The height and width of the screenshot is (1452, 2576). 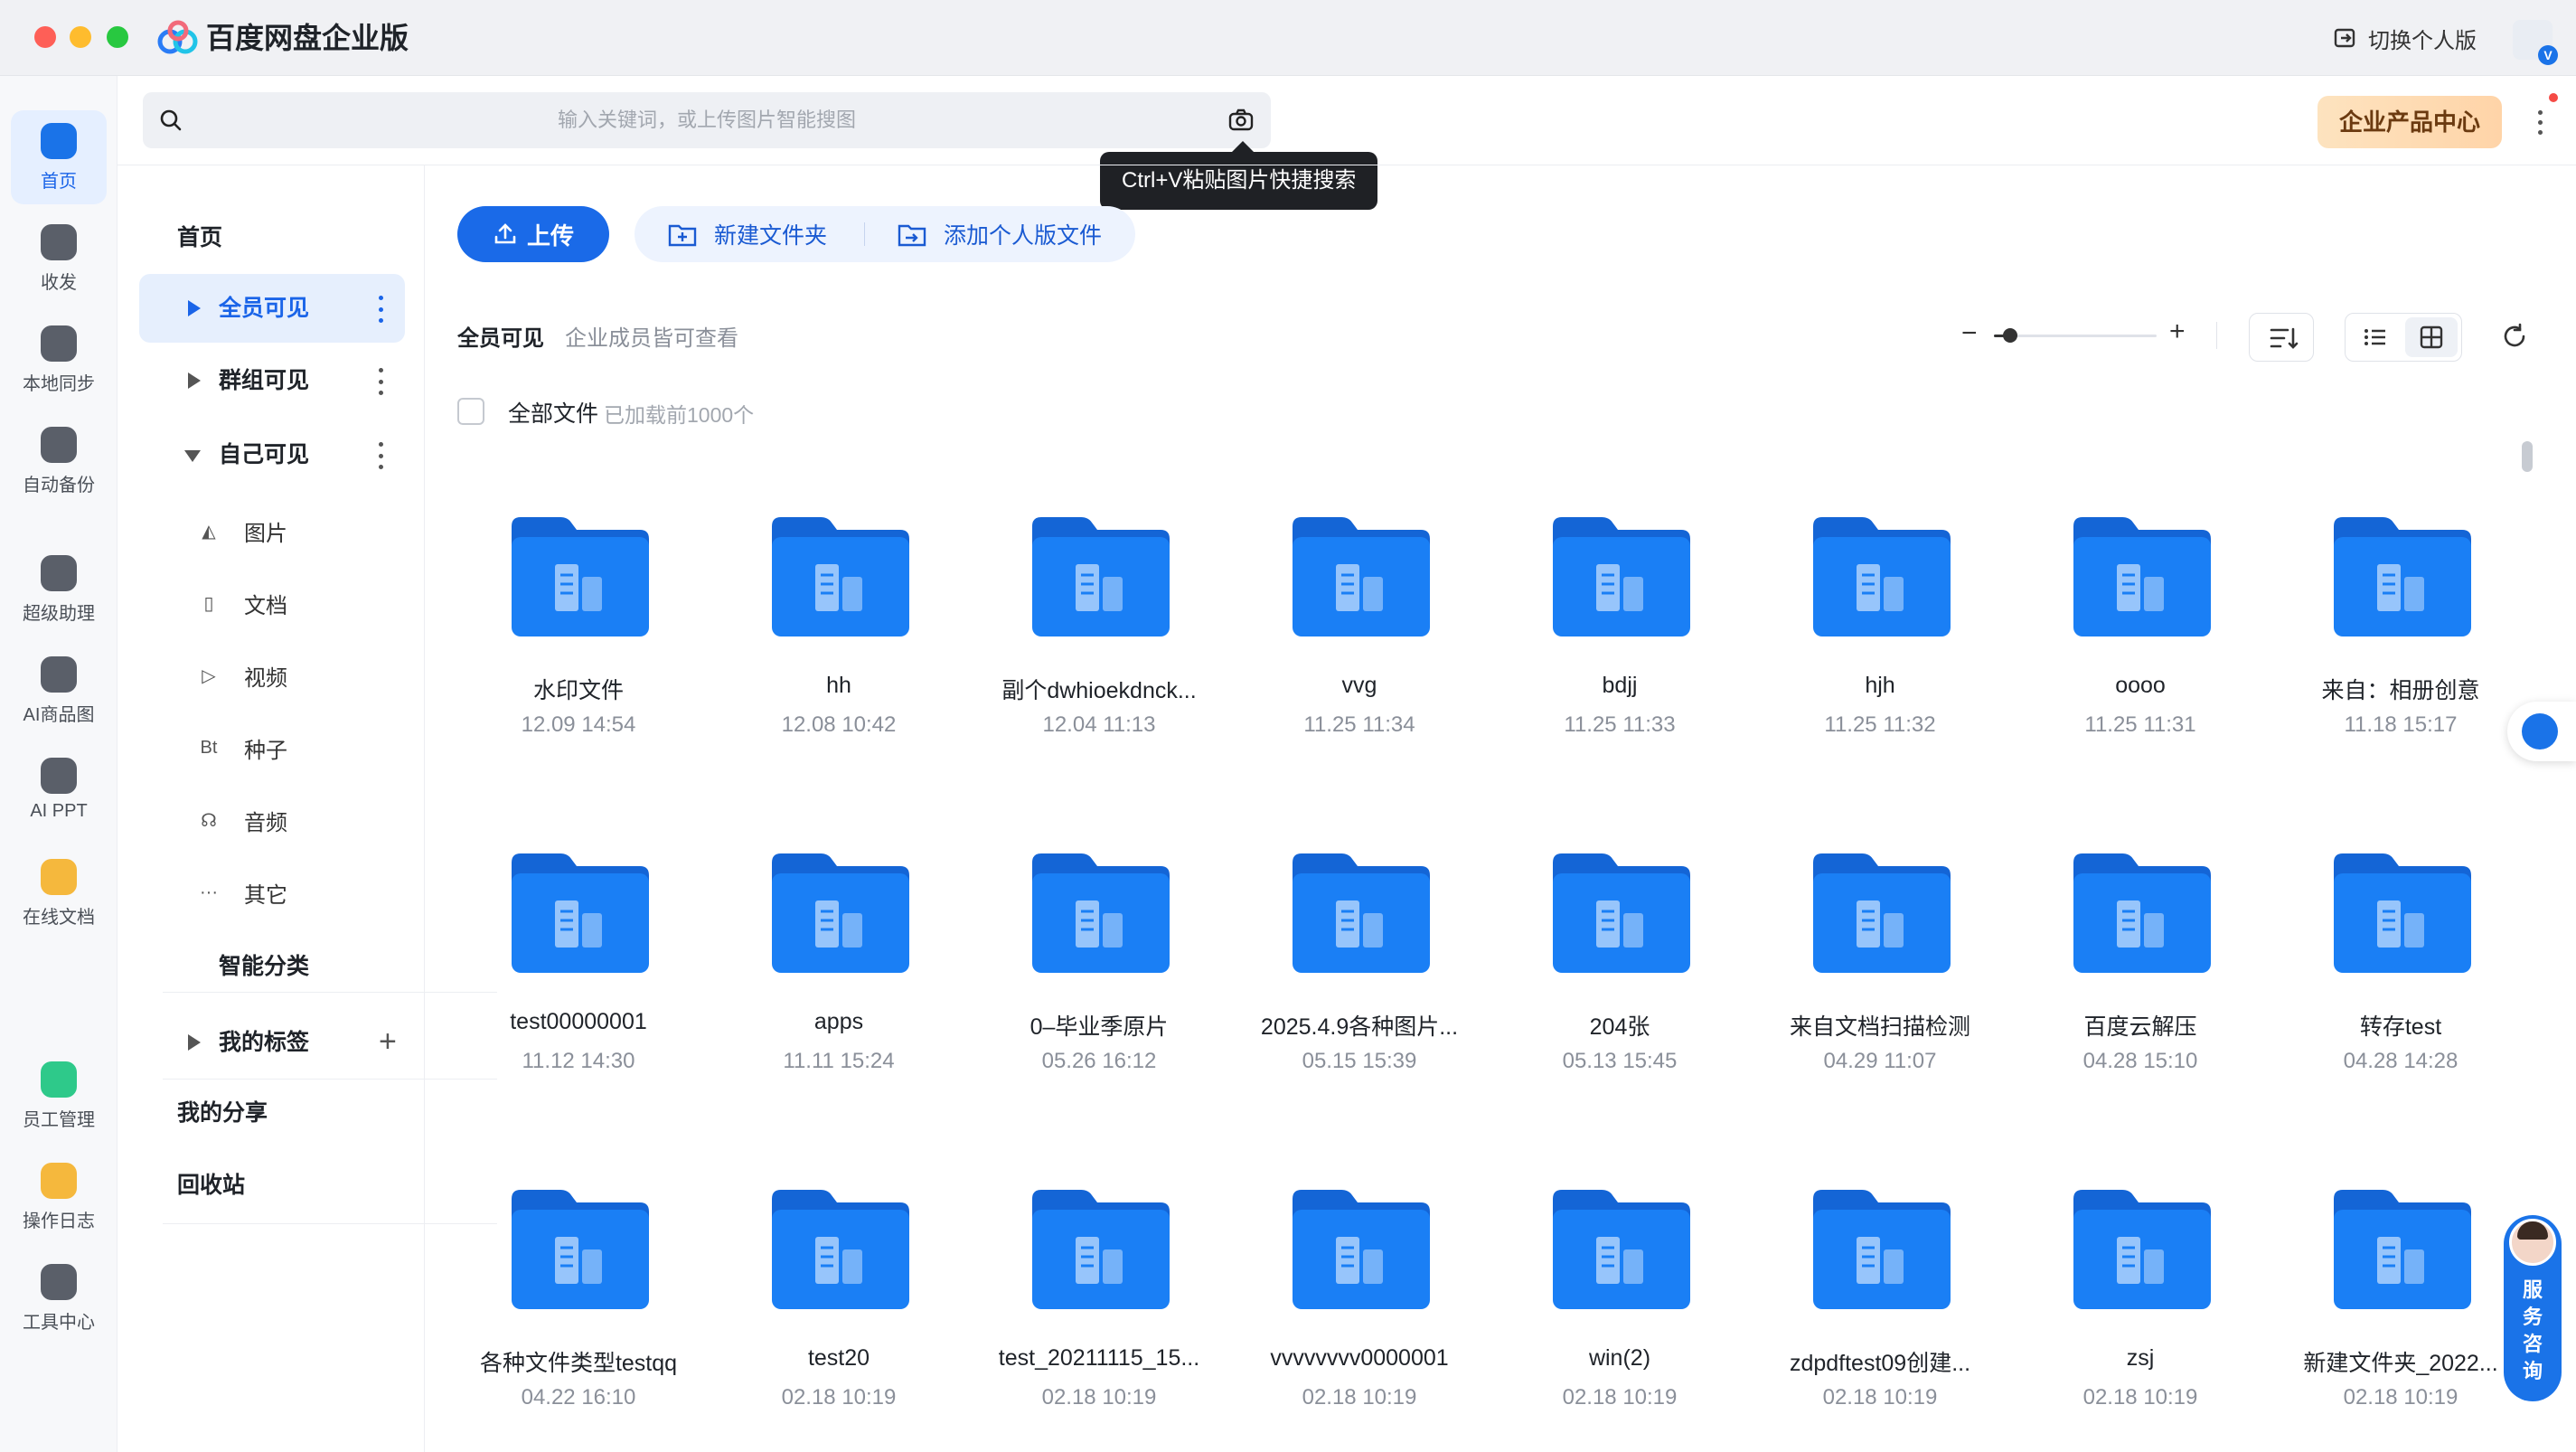 What do you see at coordinates (242, 675) in the screenshot?
I see `nav-sub-video: ▷ 视频` at bounding box center [242, 675].